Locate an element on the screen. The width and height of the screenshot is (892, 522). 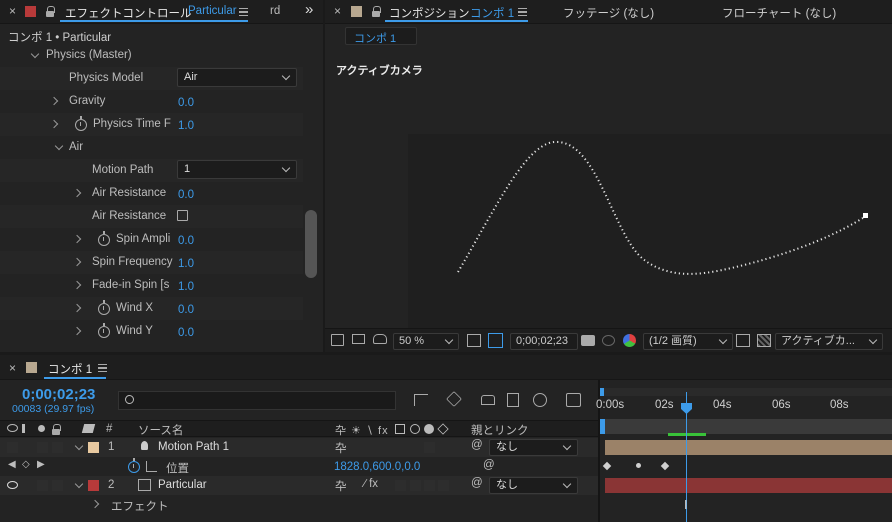
add-keyframe-icon: ◇ is located at coordinates (26, 464).